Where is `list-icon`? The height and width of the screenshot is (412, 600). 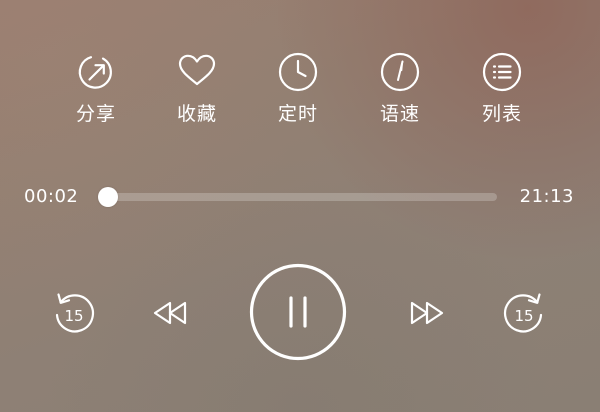
list-icon is located at coordinates (502, 72).